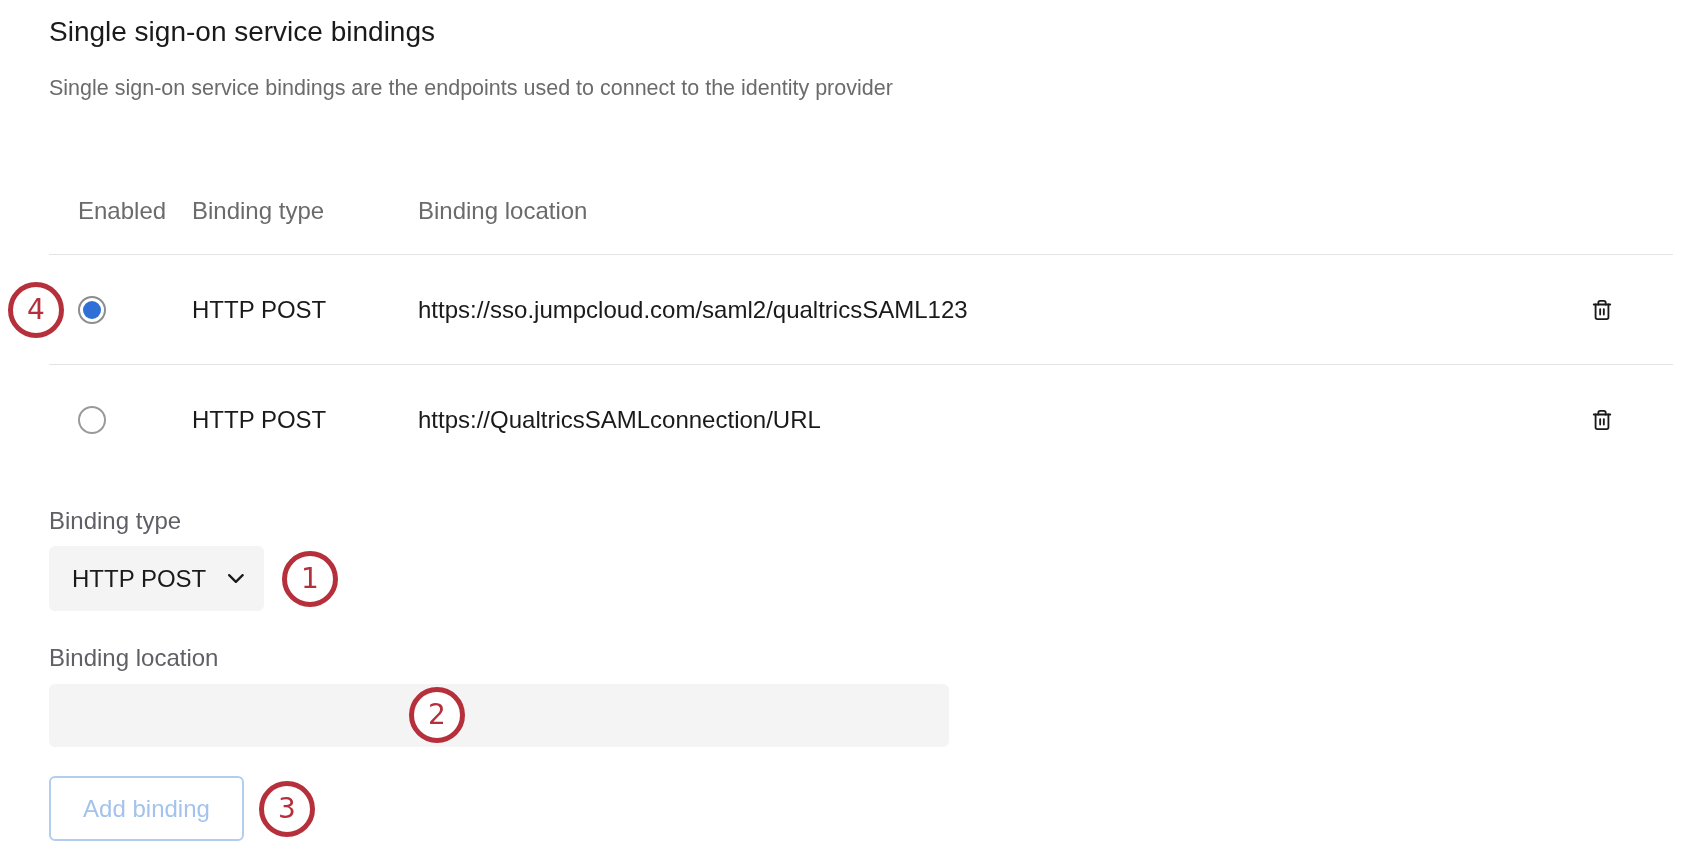 The height and width of the screenshot is (854, 1700). I want to click on binding-type-dropdown: HTTP POST, so click(156, 578).